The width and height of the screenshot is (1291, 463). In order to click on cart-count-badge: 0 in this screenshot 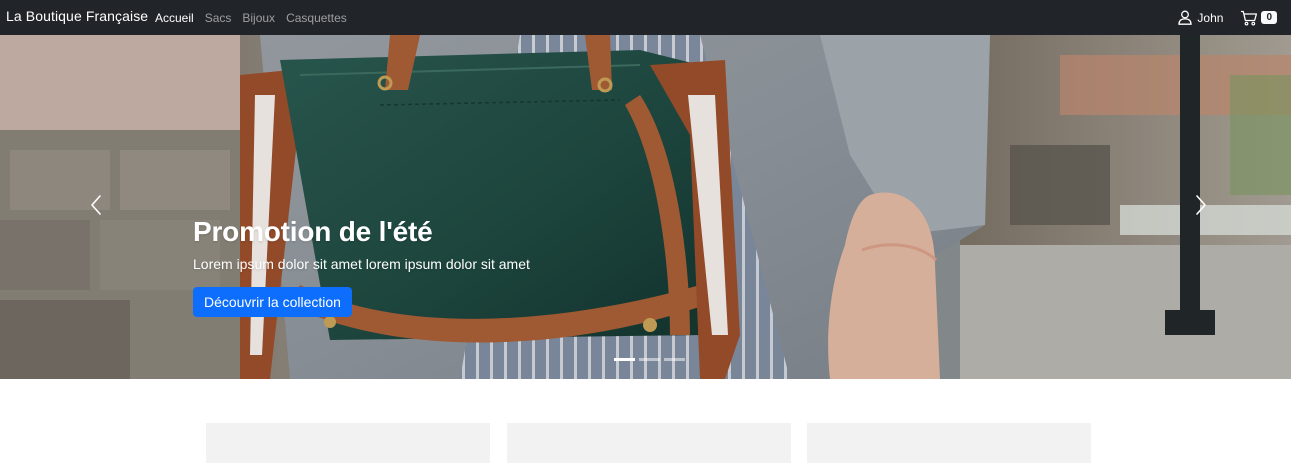, I will do `click(1269, 17)`.